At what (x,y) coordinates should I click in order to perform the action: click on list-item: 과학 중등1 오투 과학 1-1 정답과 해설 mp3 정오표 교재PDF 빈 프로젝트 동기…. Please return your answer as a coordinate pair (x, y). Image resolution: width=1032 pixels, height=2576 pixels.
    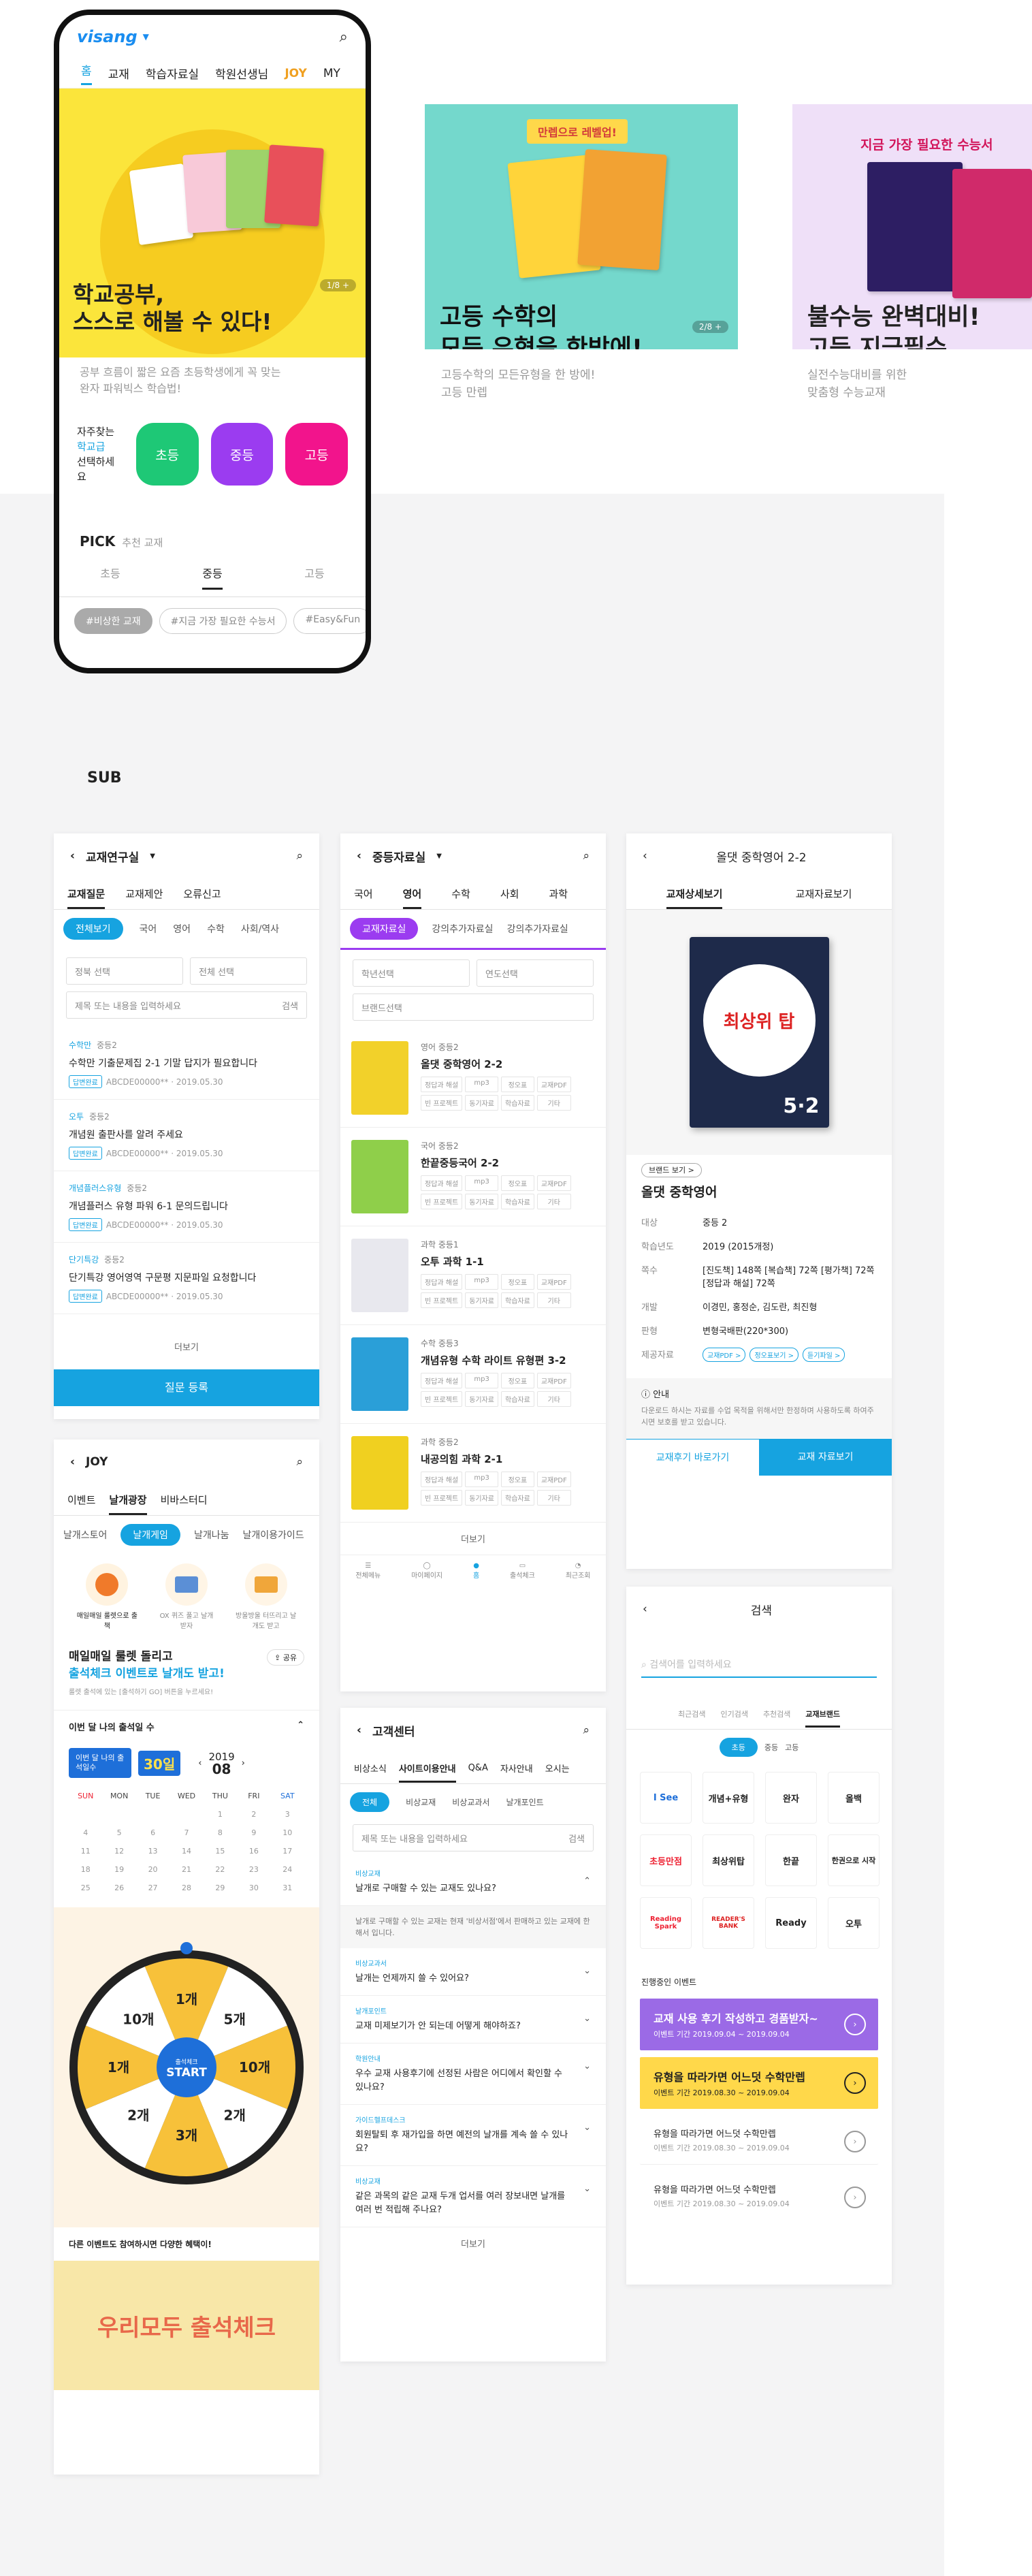
    Looking at the image, I should click on (473, 1275).